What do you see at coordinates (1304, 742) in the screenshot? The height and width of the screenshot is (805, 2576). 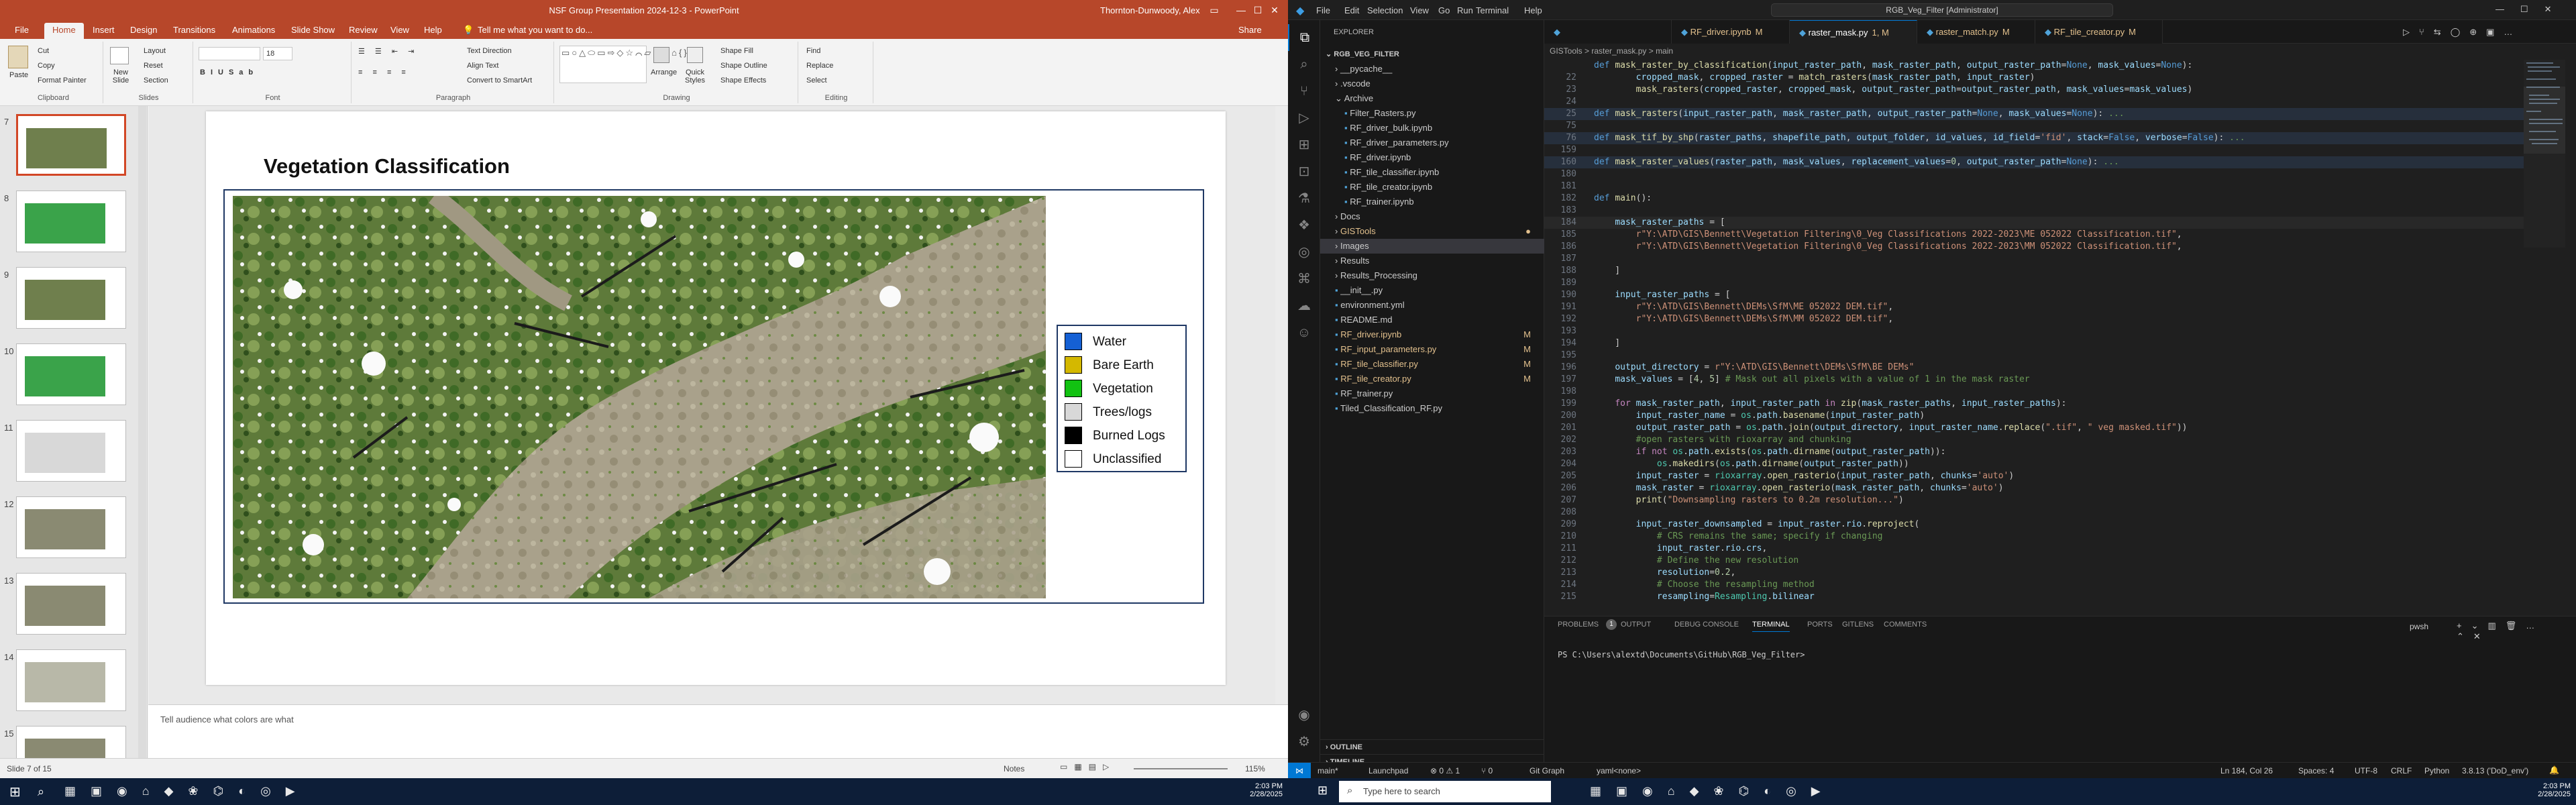 I see `settings-gear-icon: ⚙` at bounding box center [1304, 742].